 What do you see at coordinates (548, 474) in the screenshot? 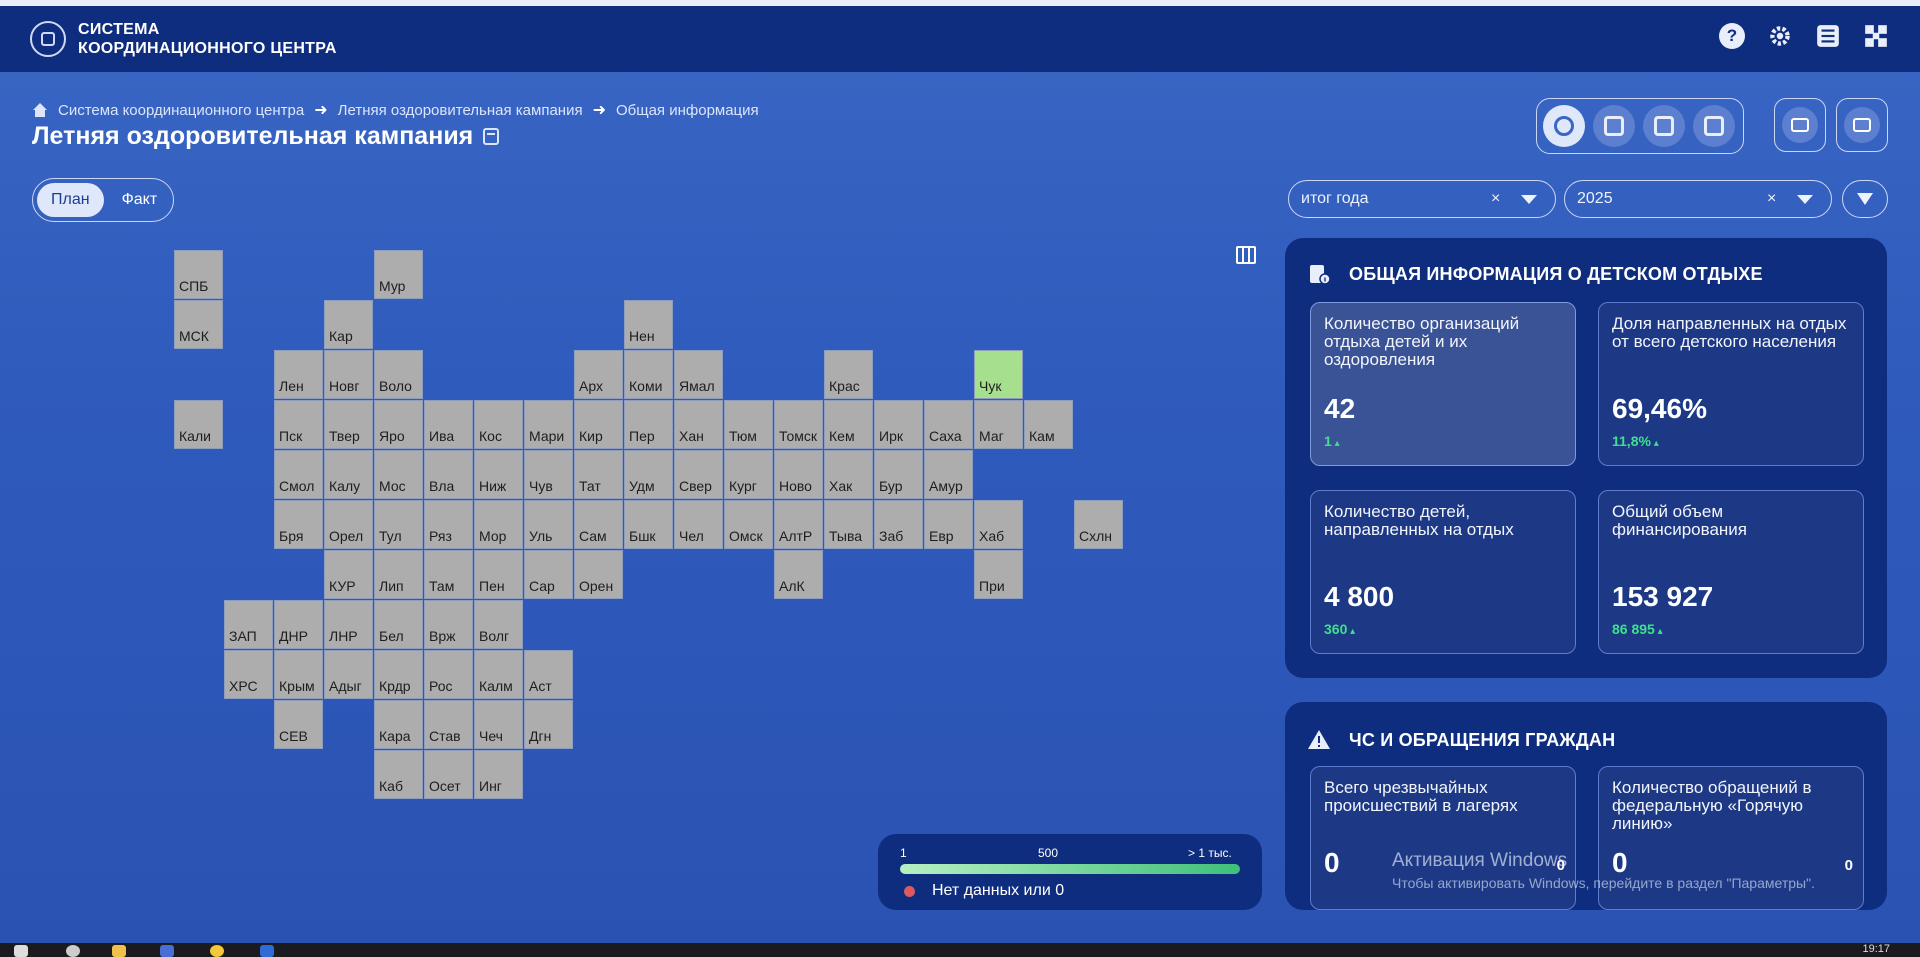
I see `region-tile: Чув` at bounding box center [548, 474].